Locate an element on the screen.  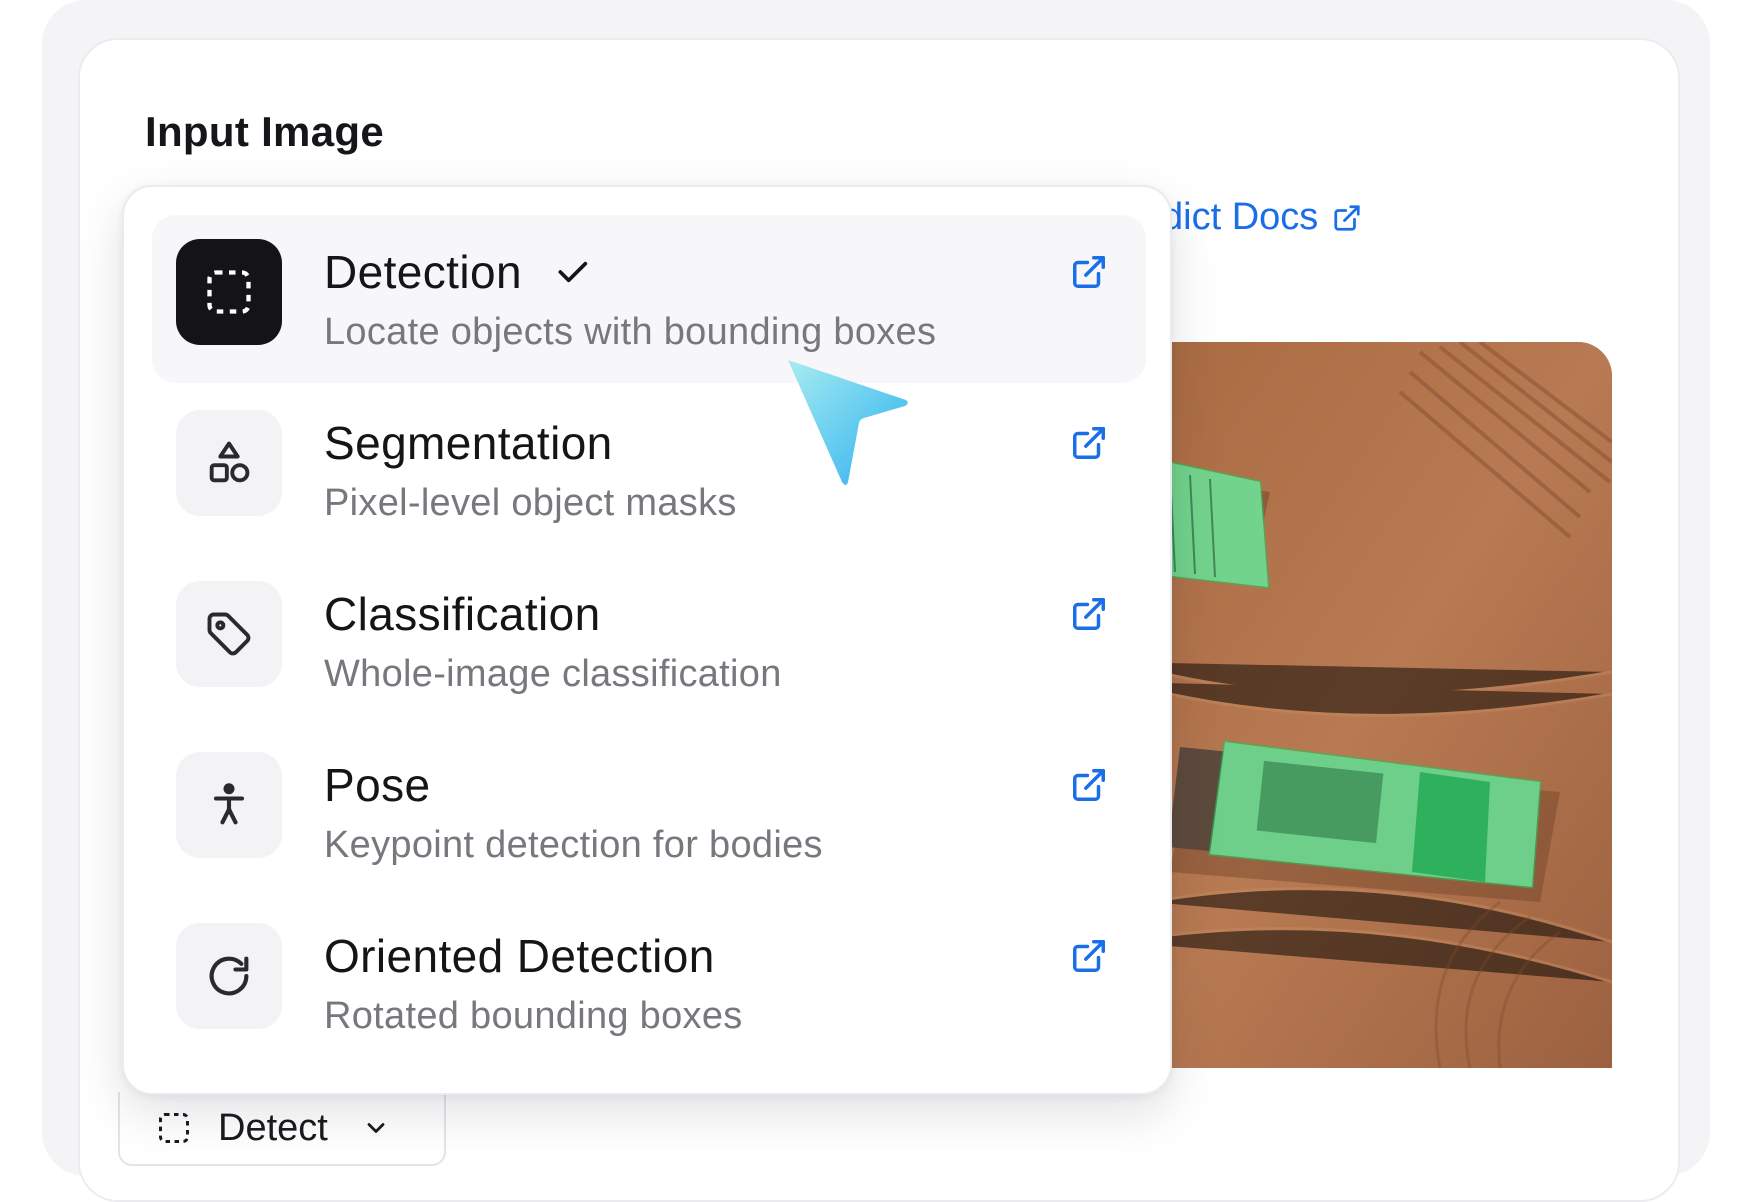
menu-item-title-text: Detection is located at coordinates (423, 272).